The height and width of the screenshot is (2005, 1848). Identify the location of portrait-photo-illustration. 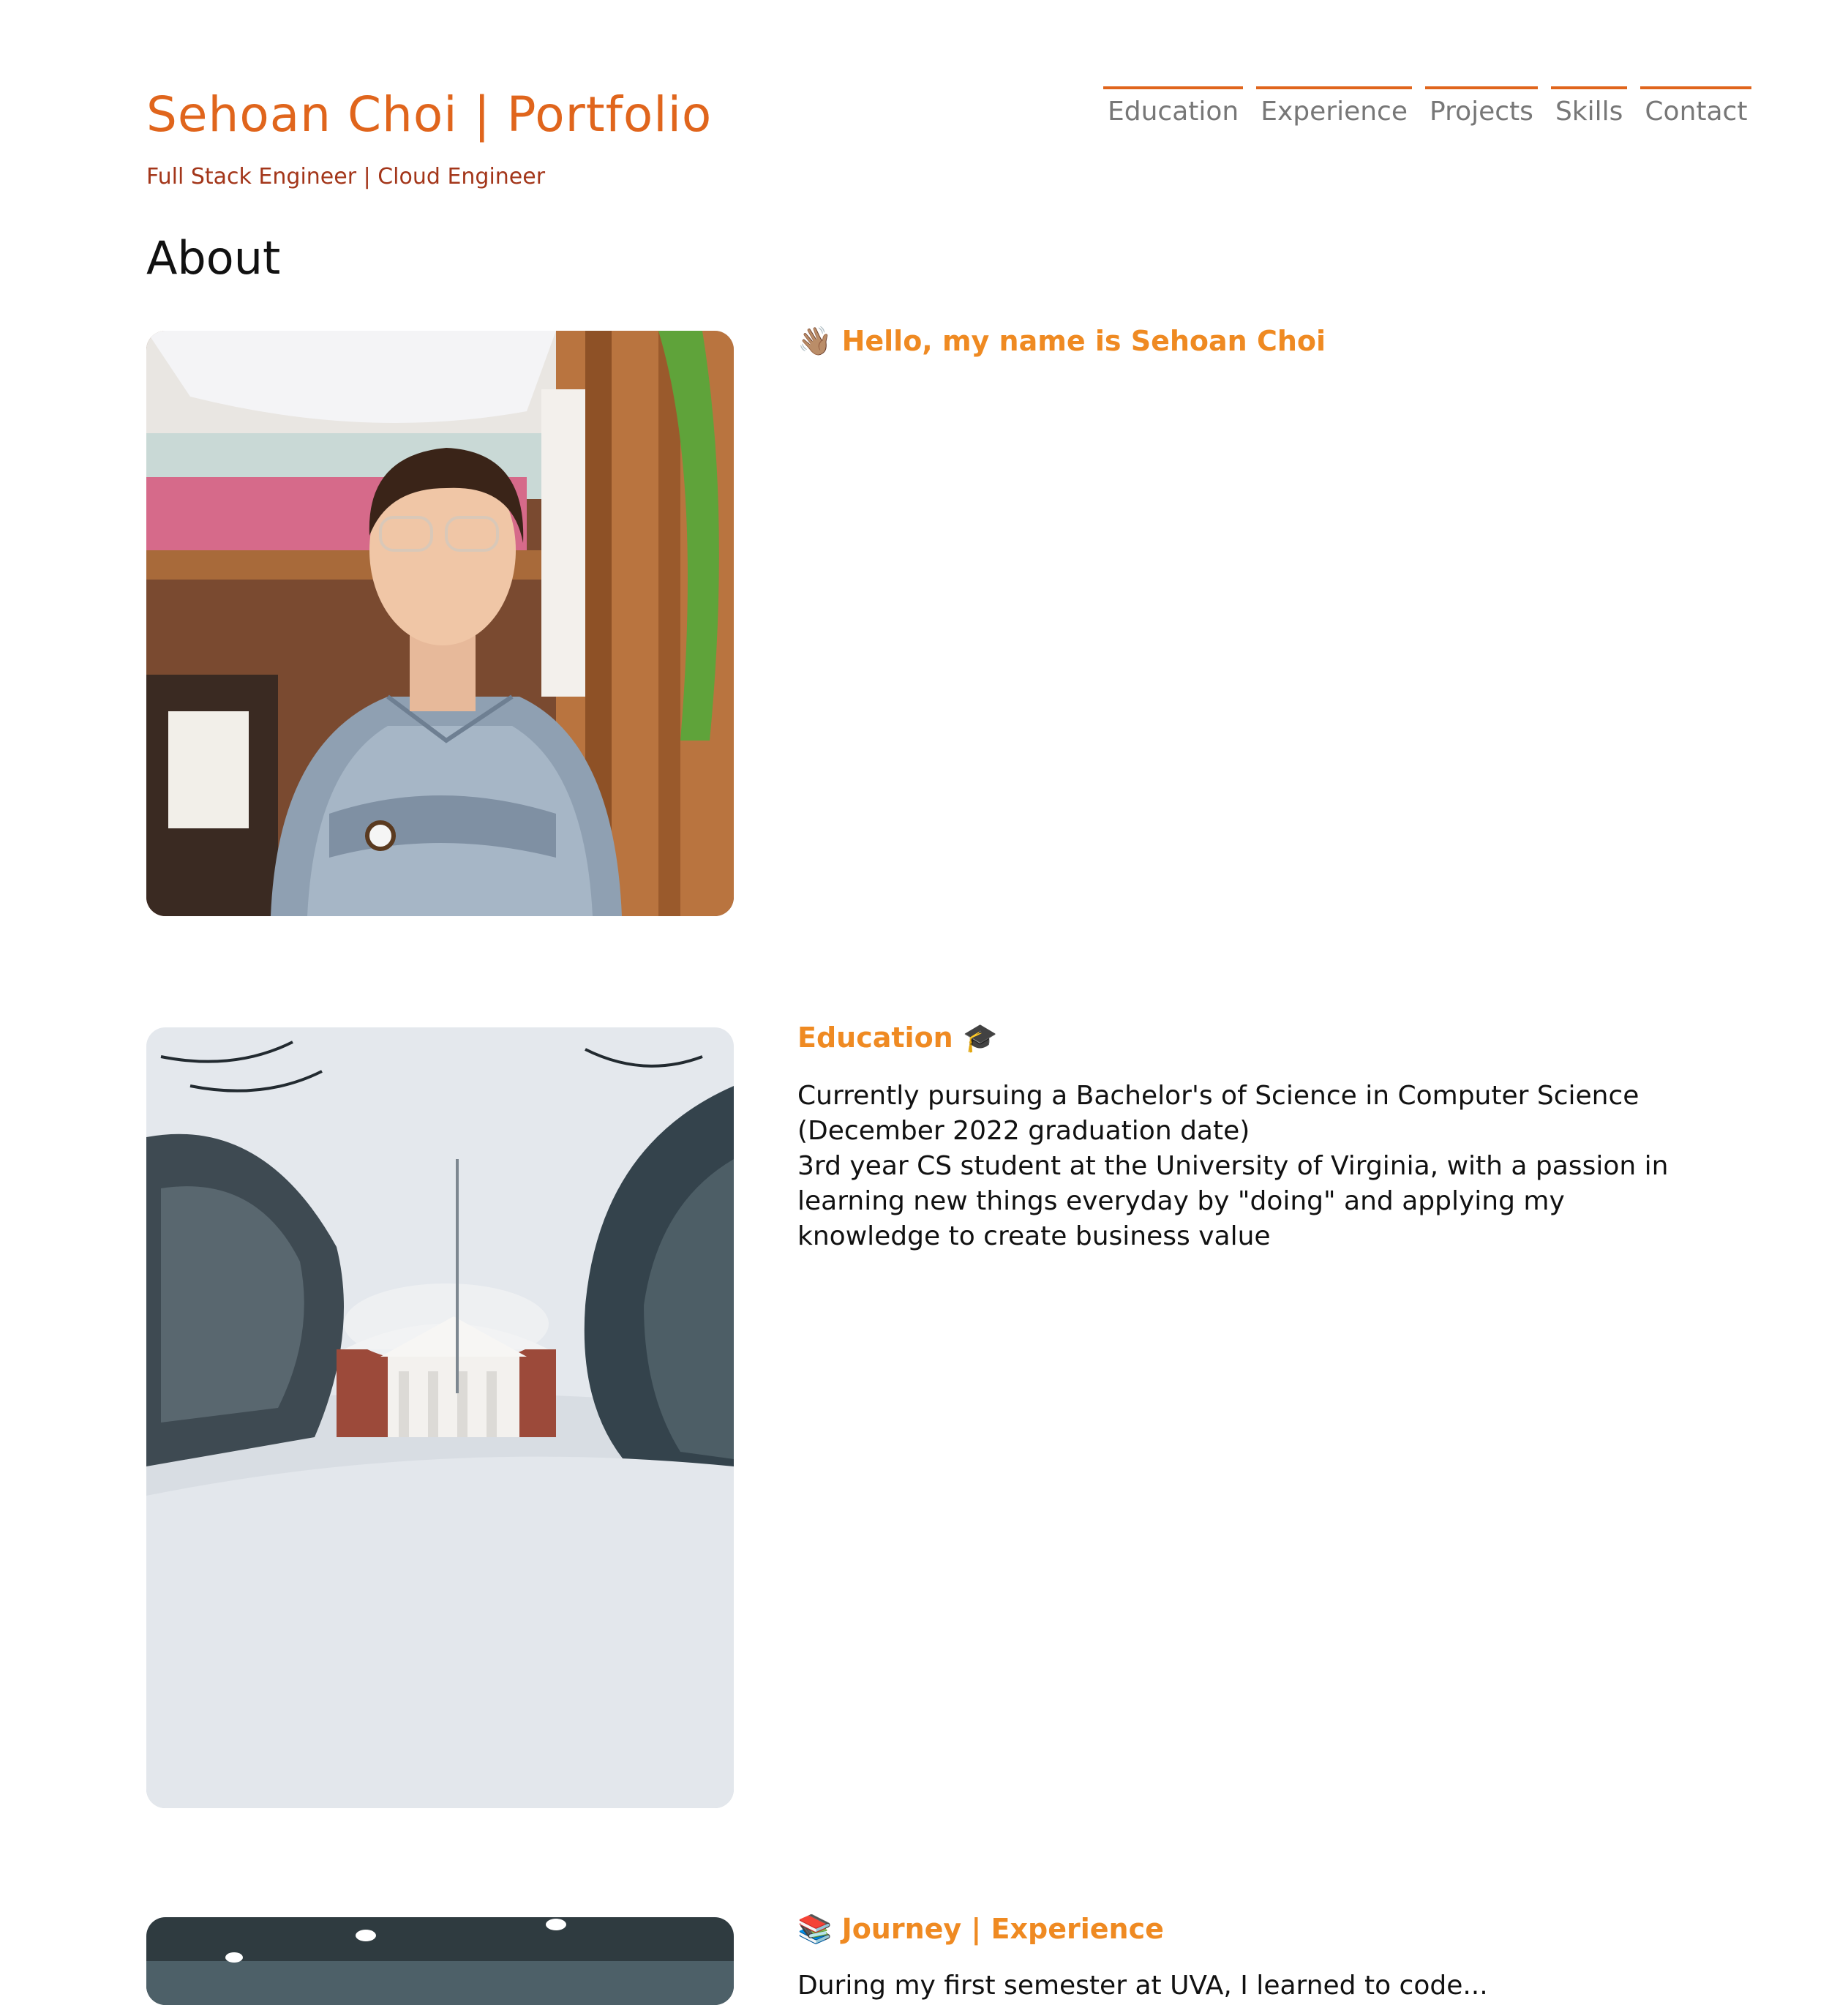
(440, 623).